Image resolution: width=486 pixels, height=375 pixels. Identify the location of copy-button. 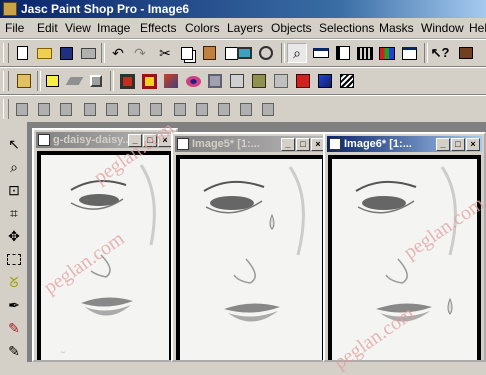
(187, 53).